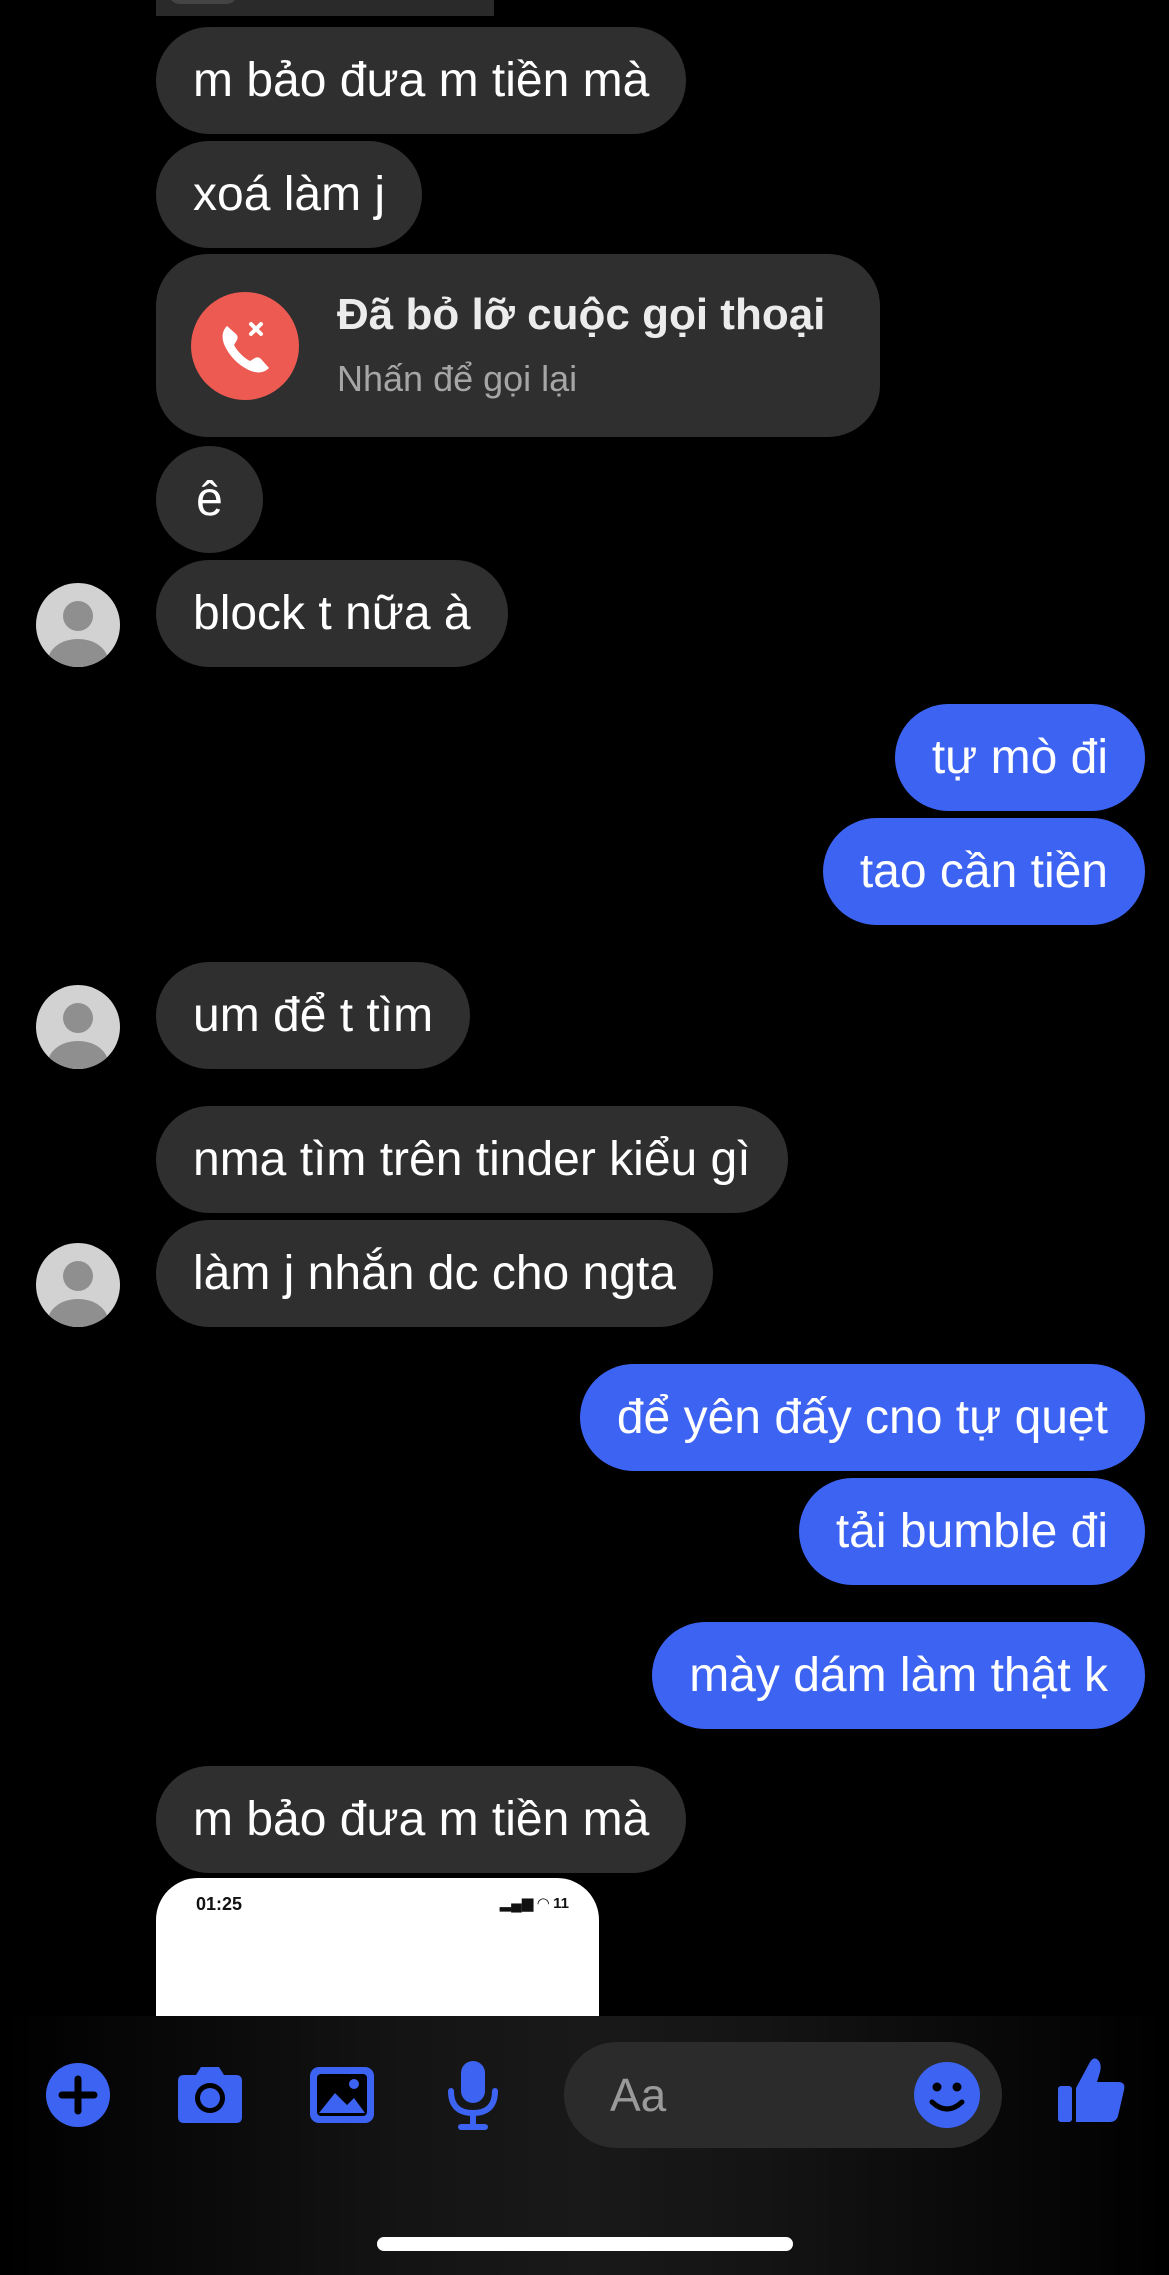  I want to click on message-bubble: tao cần tiền, so click(983, 871).